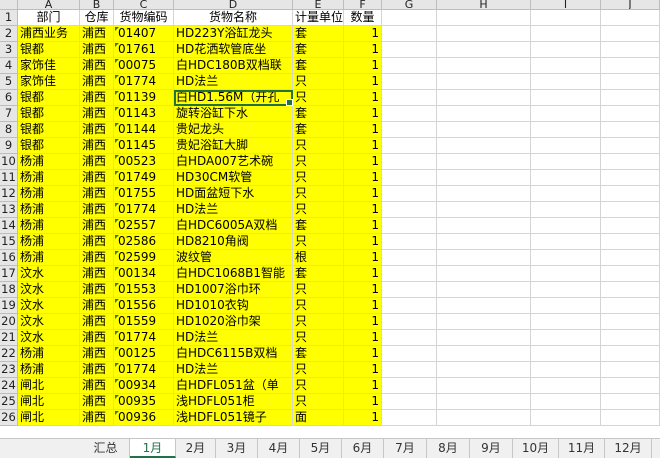  Describe the element at coordinates (566, 5) in the screenshot. I see `column-header-i: I` at that location.